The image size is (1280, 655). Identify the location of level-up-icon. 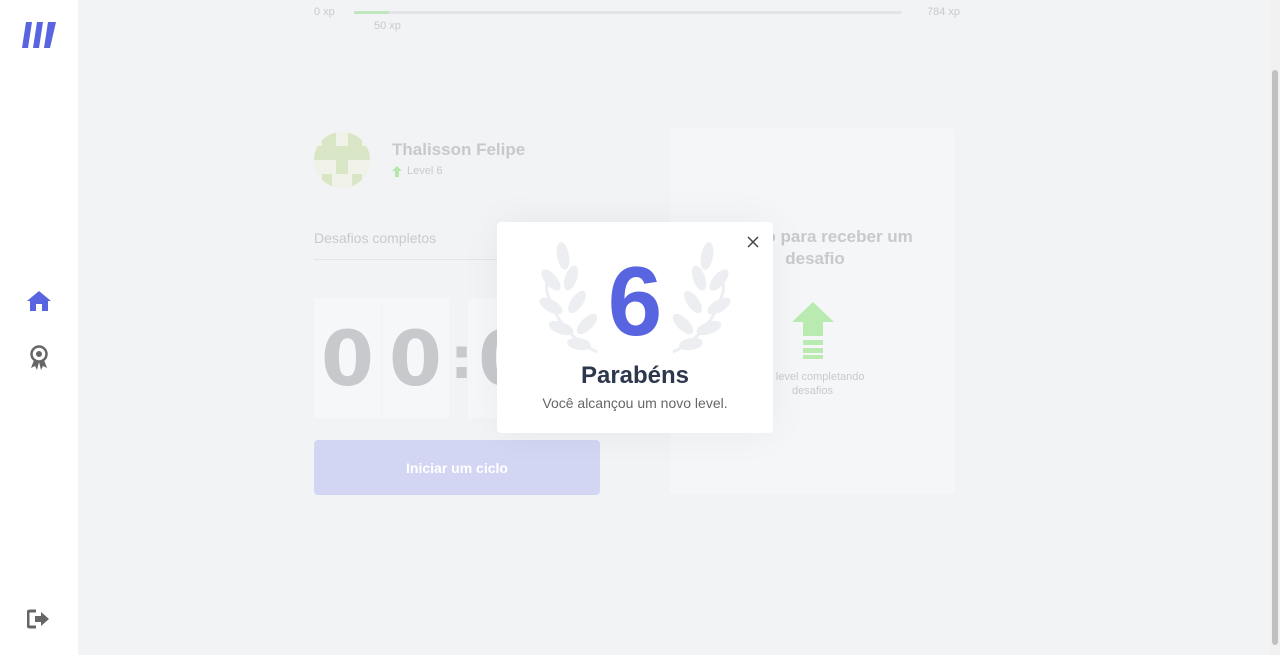
(397, 171).